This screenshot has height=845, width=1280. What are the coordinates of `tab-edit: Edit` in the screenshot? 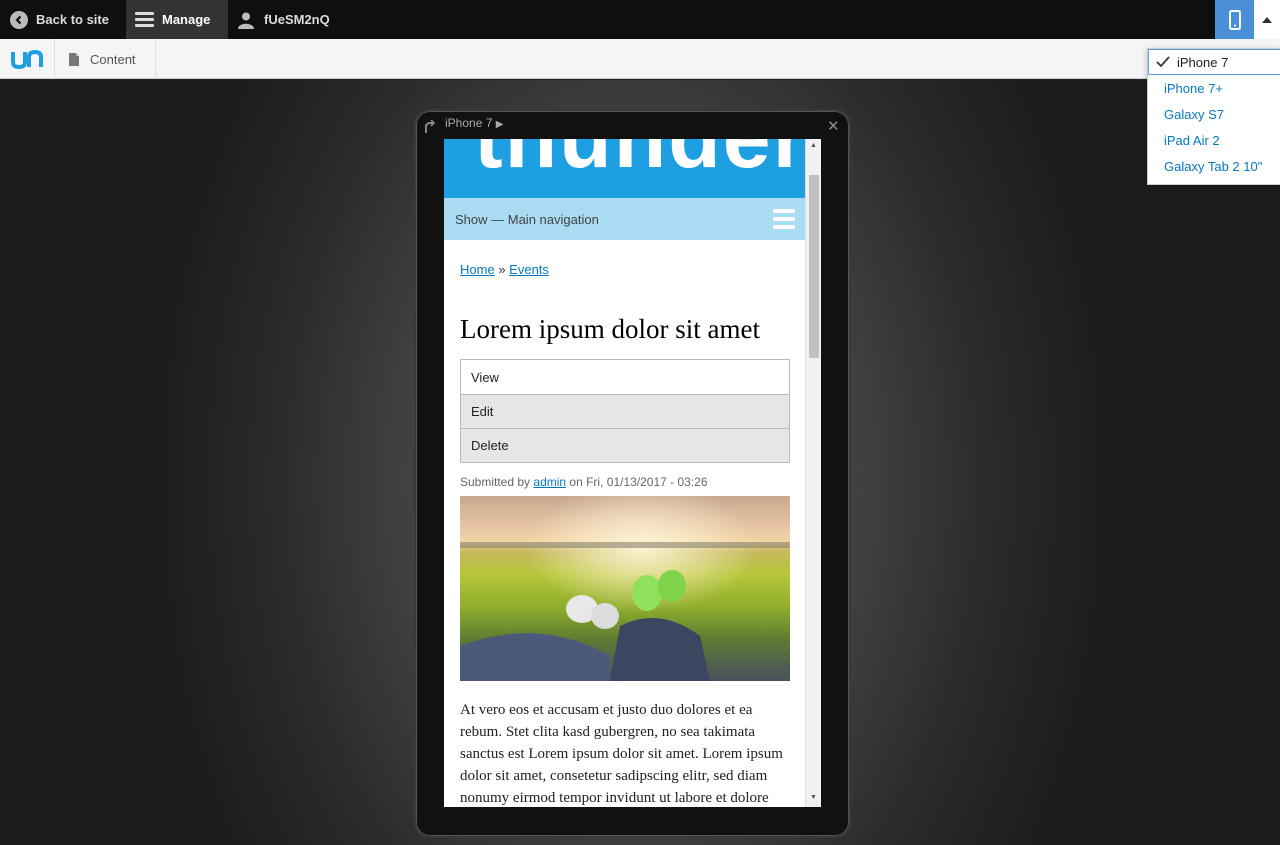 It's located at (625, 411).